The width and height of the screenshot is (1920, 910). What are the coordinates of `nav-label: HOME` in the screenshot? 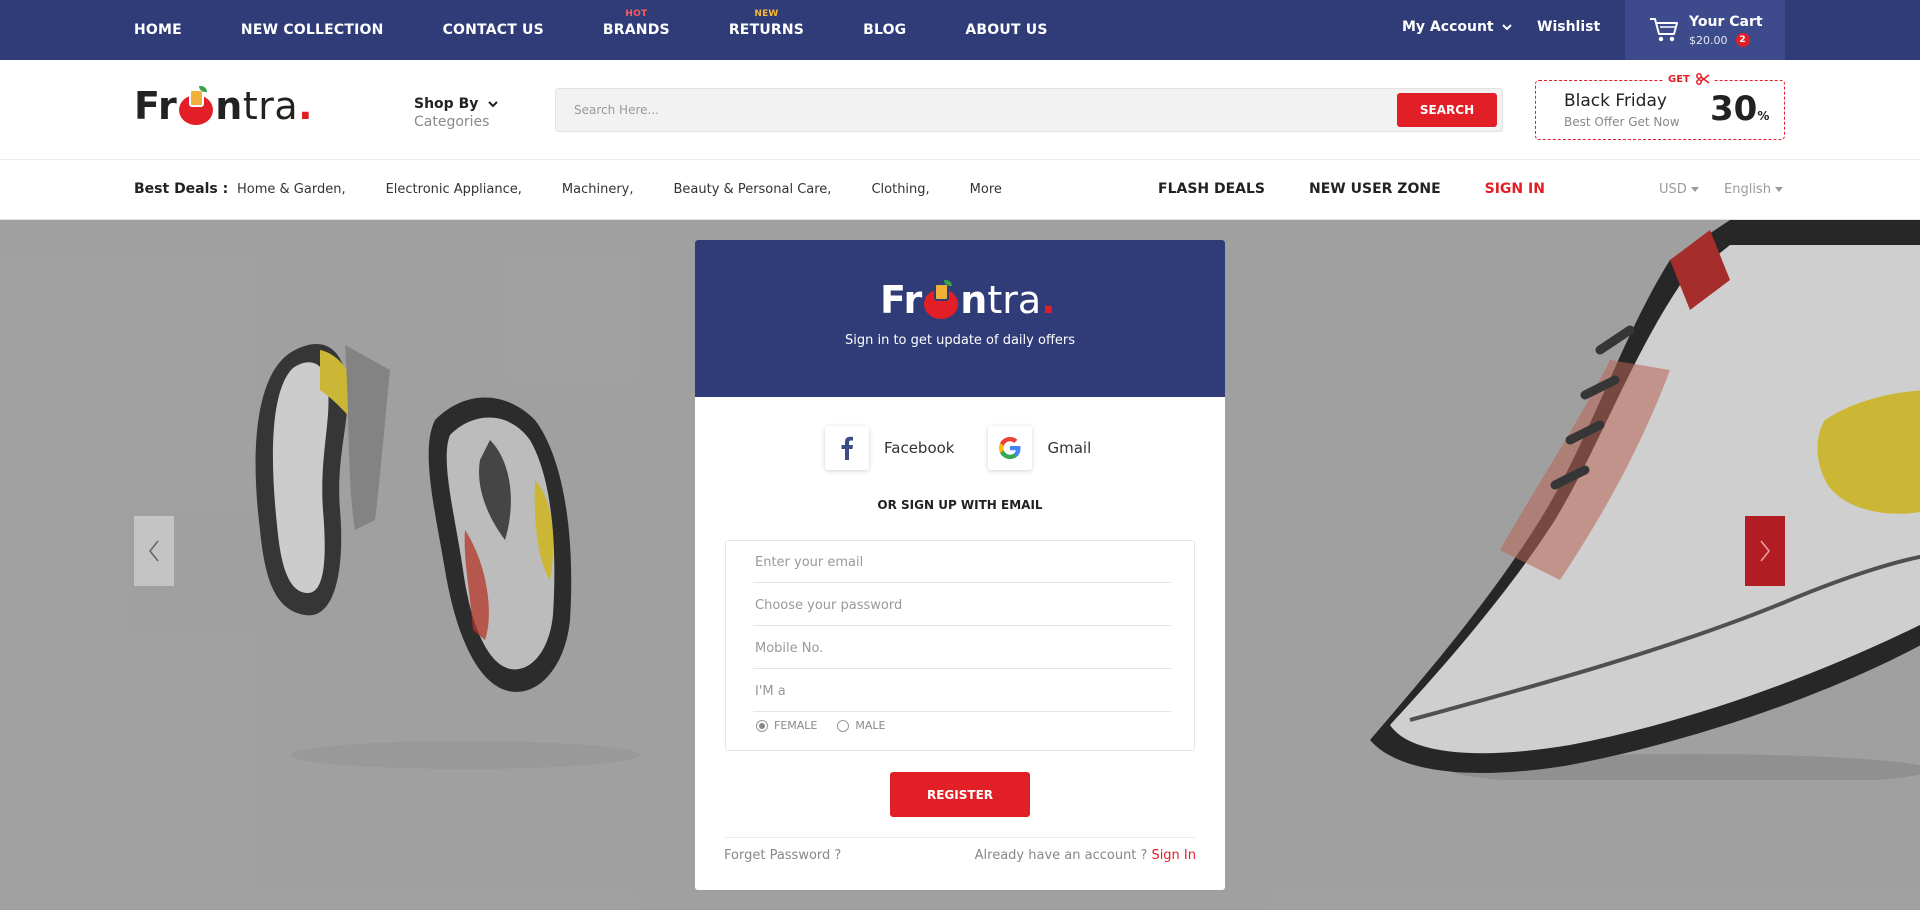 It's located at (158, 30).